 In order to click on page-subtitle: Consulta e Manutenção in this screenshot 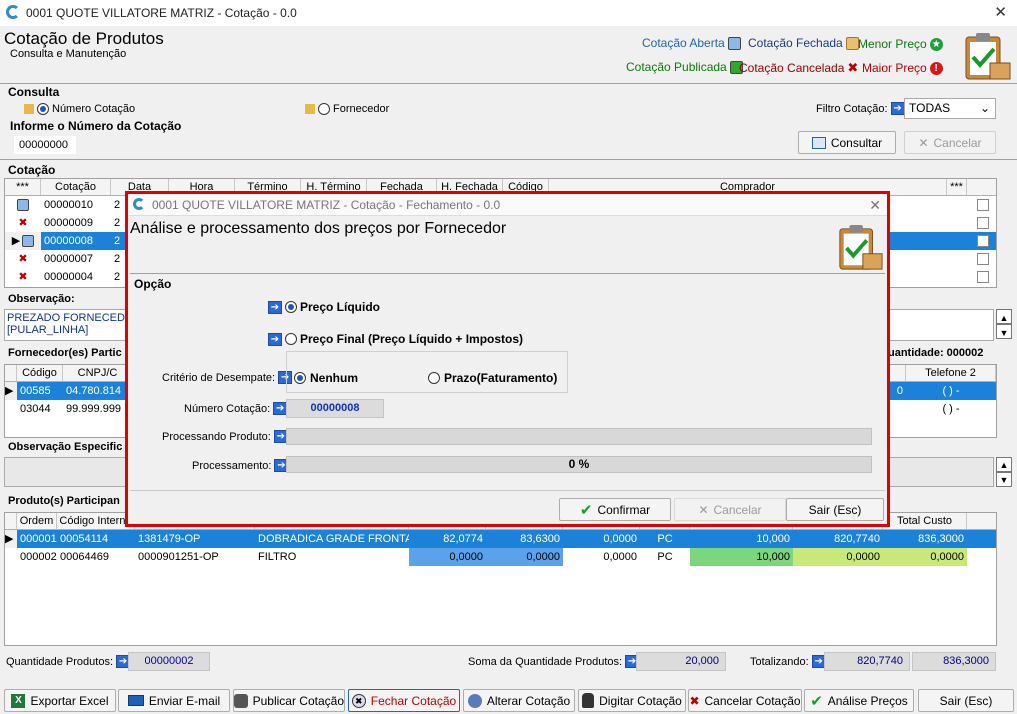, I will do `click(68, 54)`.